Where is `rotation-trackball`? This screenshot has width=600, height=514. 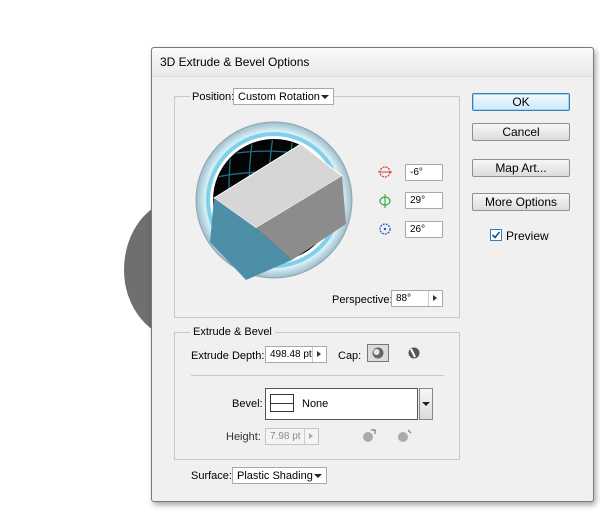
rotation-trackball is located at coordinates (274, 200).